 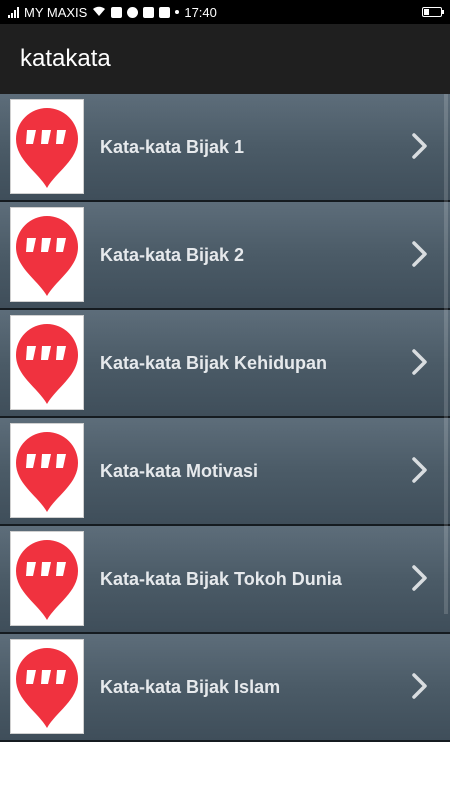 I want to click on list-item-4: Kata-kata Motivasi, so click(x=225, y=472).